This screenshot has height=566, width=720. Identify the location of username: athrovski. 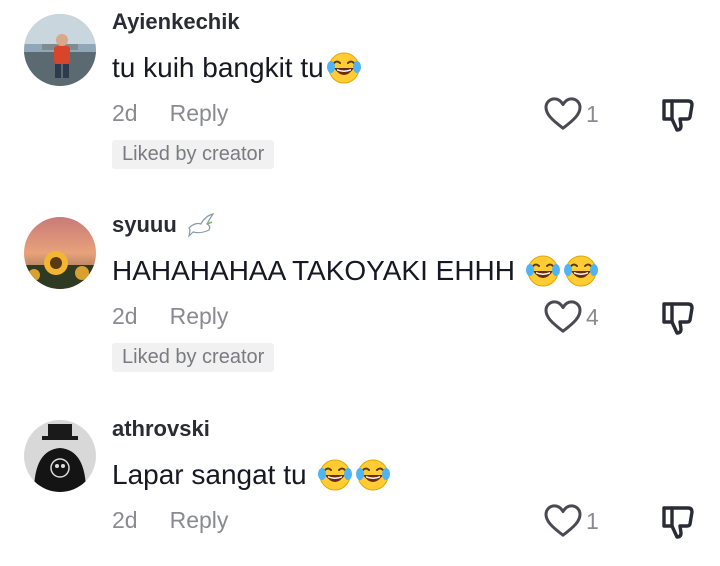
(161, 429).